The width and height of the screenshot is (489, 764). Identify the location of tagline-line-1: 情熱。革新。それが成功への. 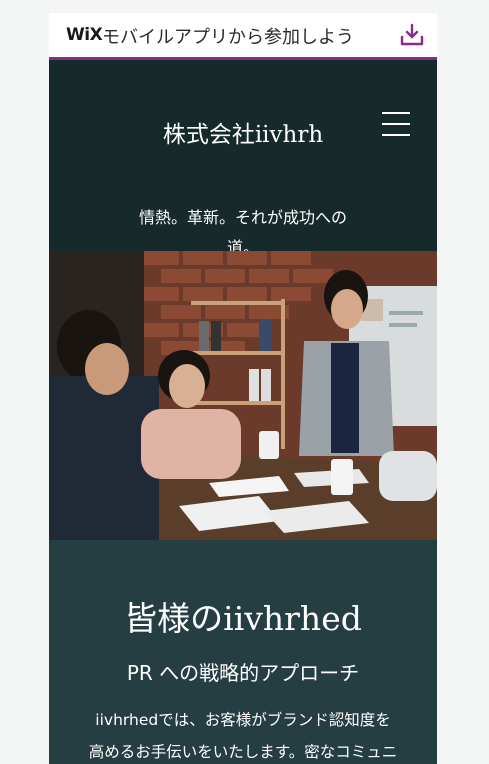
(242, 217).